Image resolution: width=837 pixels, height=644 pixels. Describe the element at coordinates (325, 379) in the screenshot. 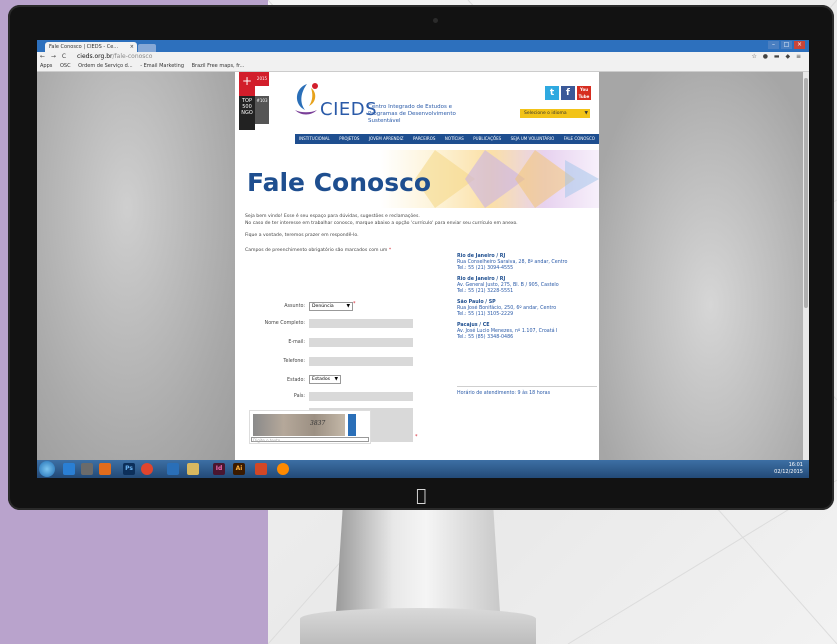

I see `state-select: Estados ▼` at that location.